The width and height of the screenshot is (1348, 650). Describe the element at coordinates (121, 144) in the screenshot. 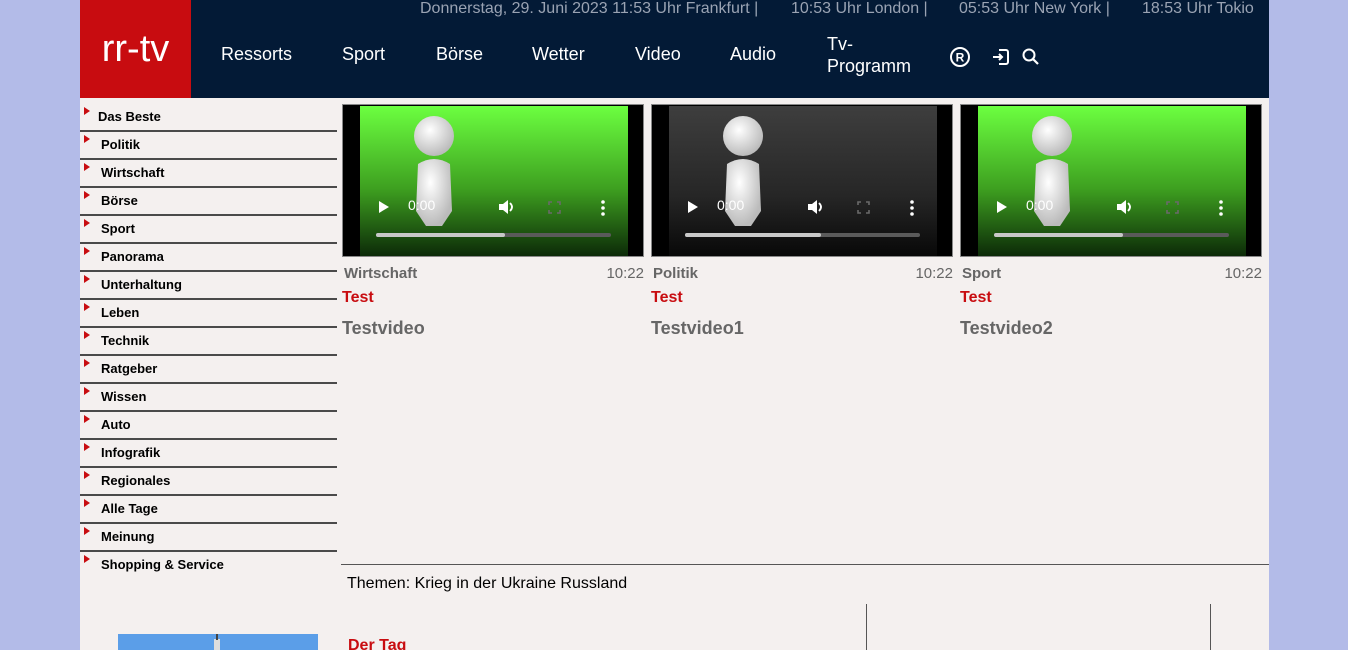

I see `sidebar-item-label: Politik` at that location.